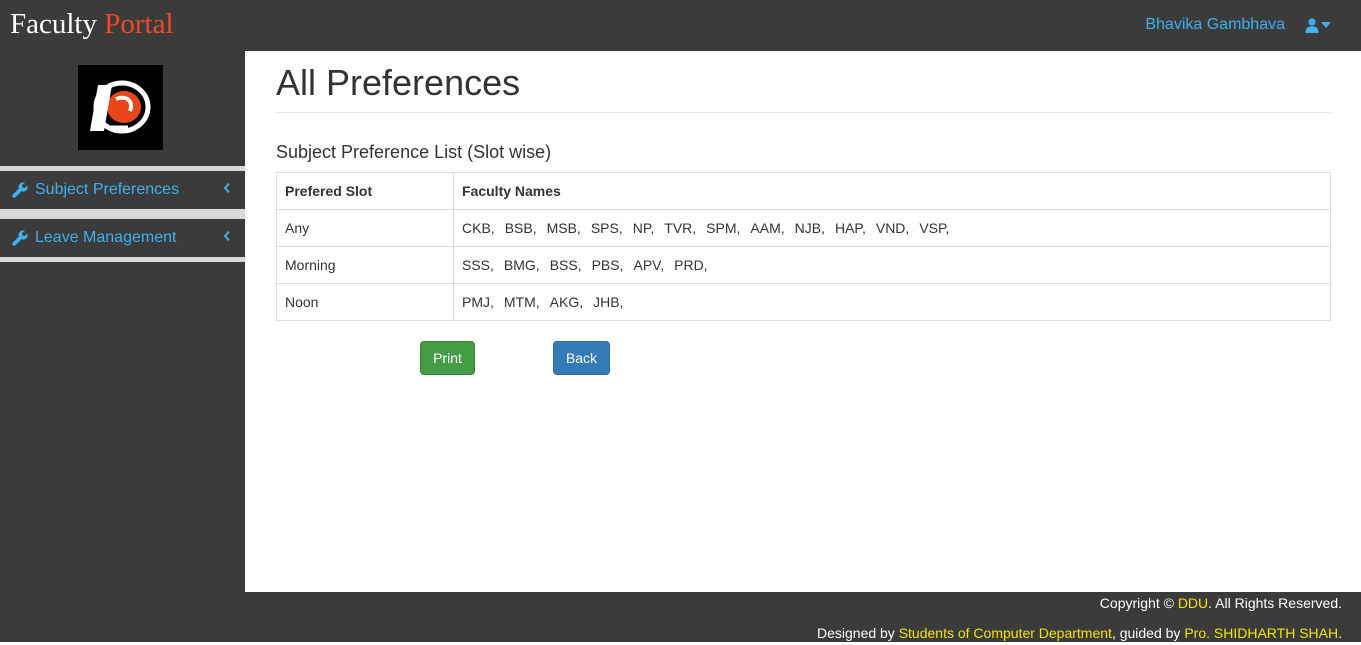  Describe the element at coordinates (139, 24) in the screenshot. I see `brand-text-portal: Portal` at that location.